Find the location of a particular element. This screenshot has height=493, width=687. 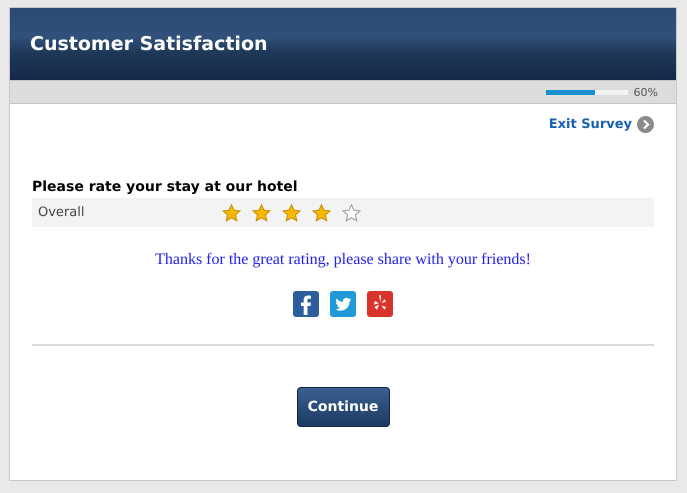

page-title: Customer Satisfaction is located at coordinates (149, 44).